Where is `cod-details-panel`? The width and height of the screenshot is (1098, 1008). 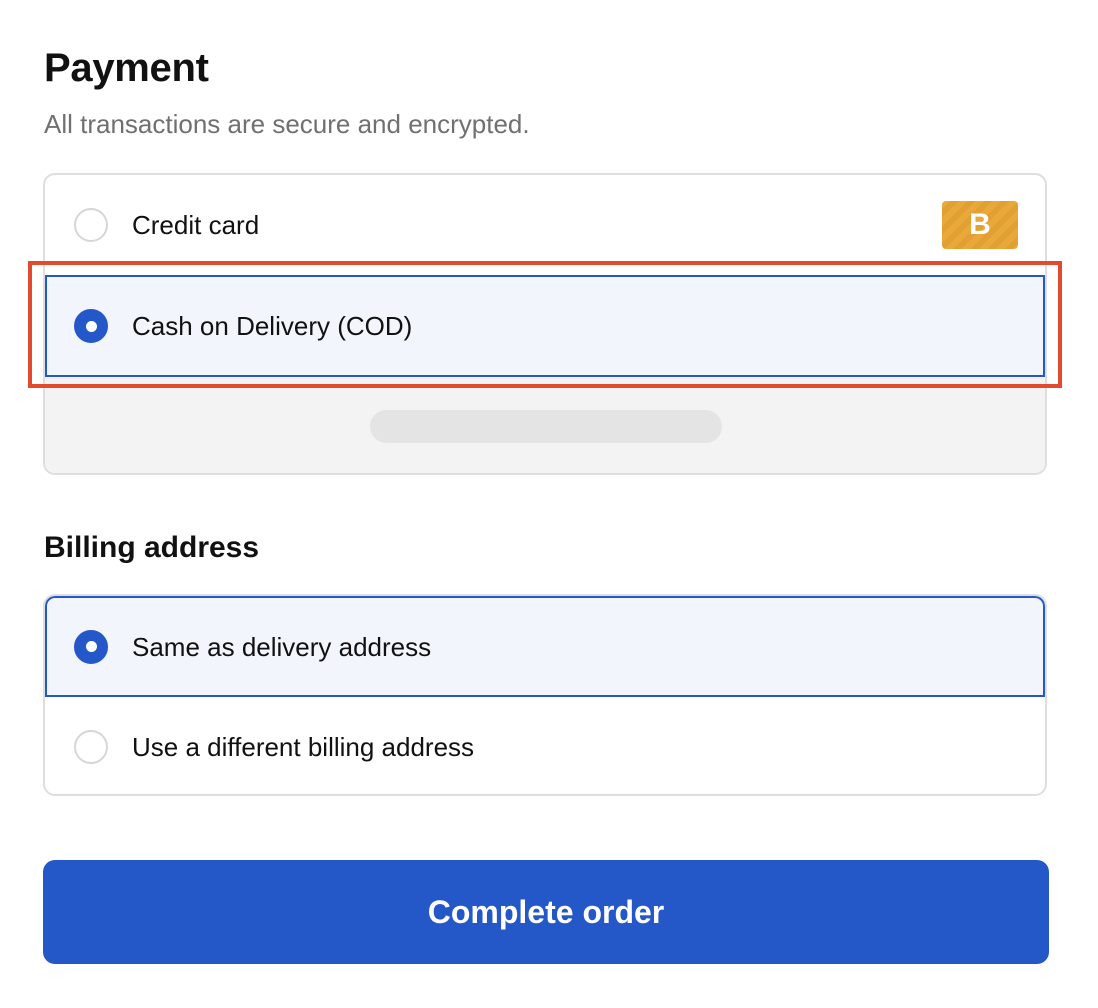 cod-details-panel is located at coordinates (545, 425).